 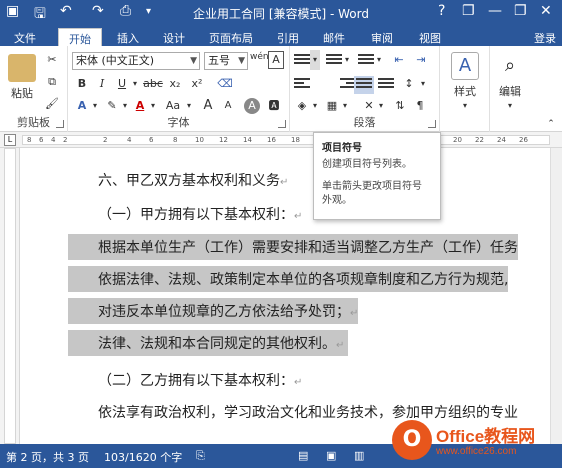 What do you see at coordinates (364, 122) in the screenshot?
I see `paragraph-group-label: 段落` at bounding box center [364, 122].